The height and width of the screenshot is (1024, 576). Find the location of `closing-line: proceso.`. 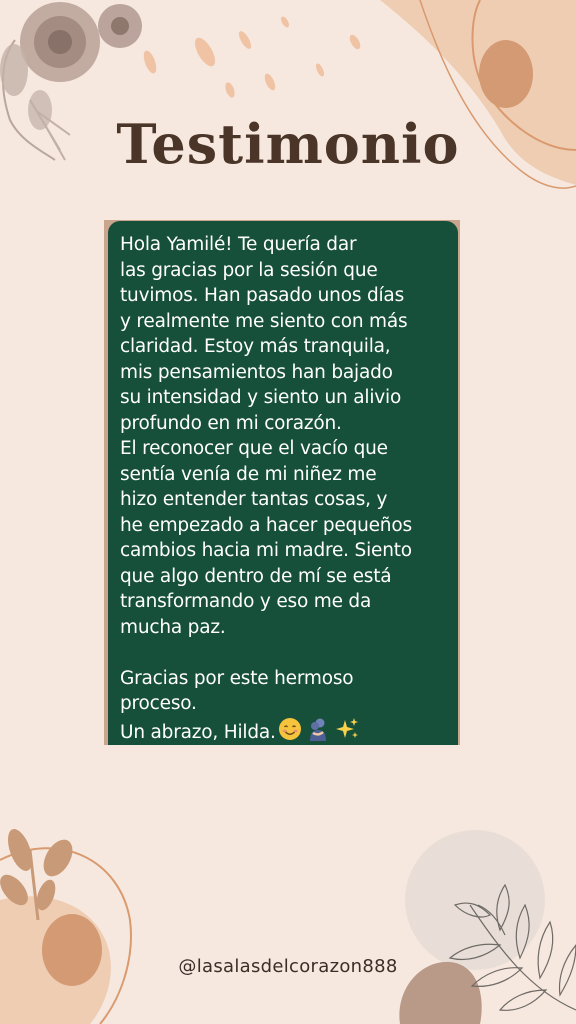

closing-line: proceso. is located at coordinates (158, 703).